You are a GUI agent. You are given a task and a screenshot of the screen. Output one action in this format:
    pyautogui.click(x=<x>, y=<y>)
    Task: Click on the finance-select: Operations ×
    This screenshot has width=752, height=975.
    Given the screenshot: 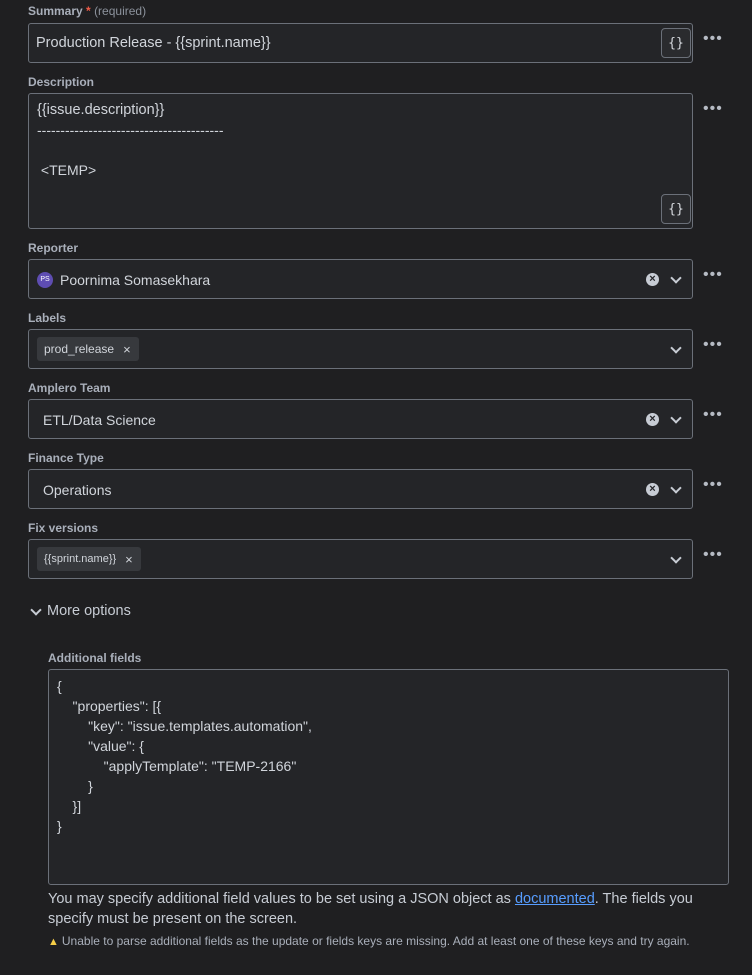 What is the action you would take?
    pyautogui.click(x=360, y=489)
    